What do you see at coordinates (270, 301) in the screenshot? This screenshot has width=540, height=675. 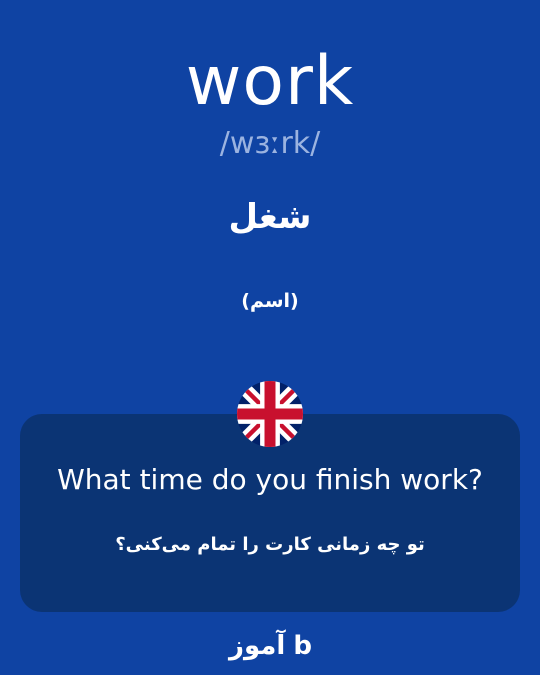 I see `part-of-speech: (اسم)` at bounding box center [270, 301].